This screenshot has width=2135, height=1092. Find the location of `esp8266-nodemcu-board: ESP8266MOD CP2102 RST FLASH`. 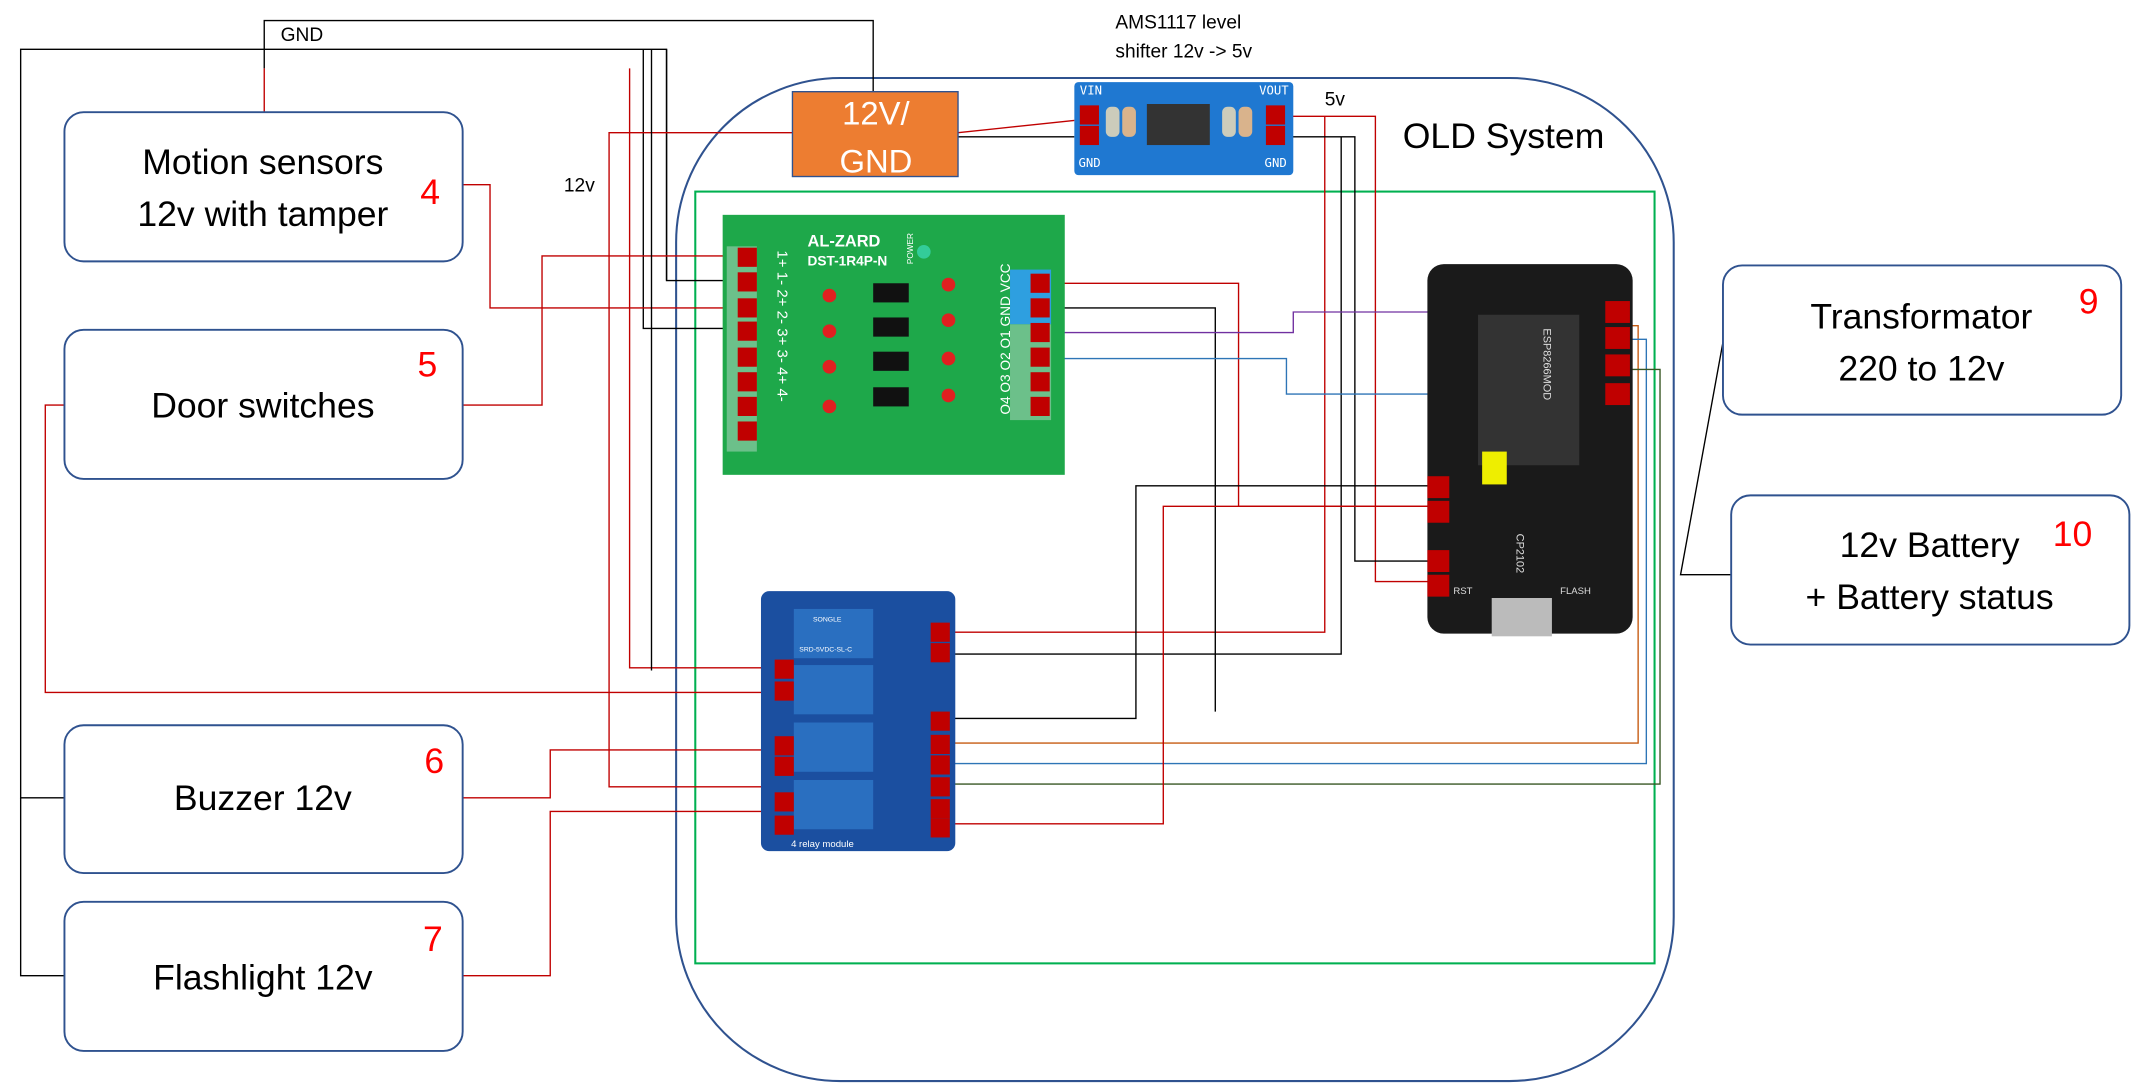

esp8266-nodemcu-board: ESP8266MOD CP2102 RST FLASH is located at coordinates (1530, 450).